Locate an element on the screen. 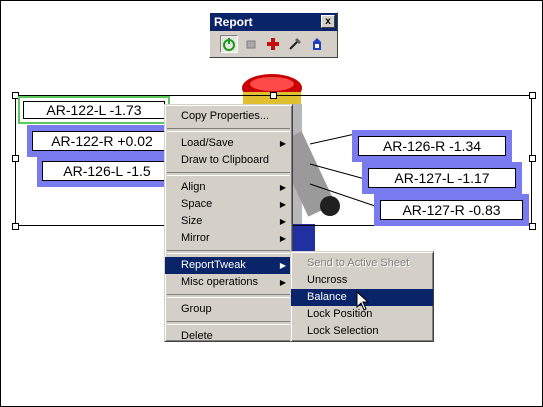  annotation-label: AR-122-L -1.73 is located at coordinates (94, 110).